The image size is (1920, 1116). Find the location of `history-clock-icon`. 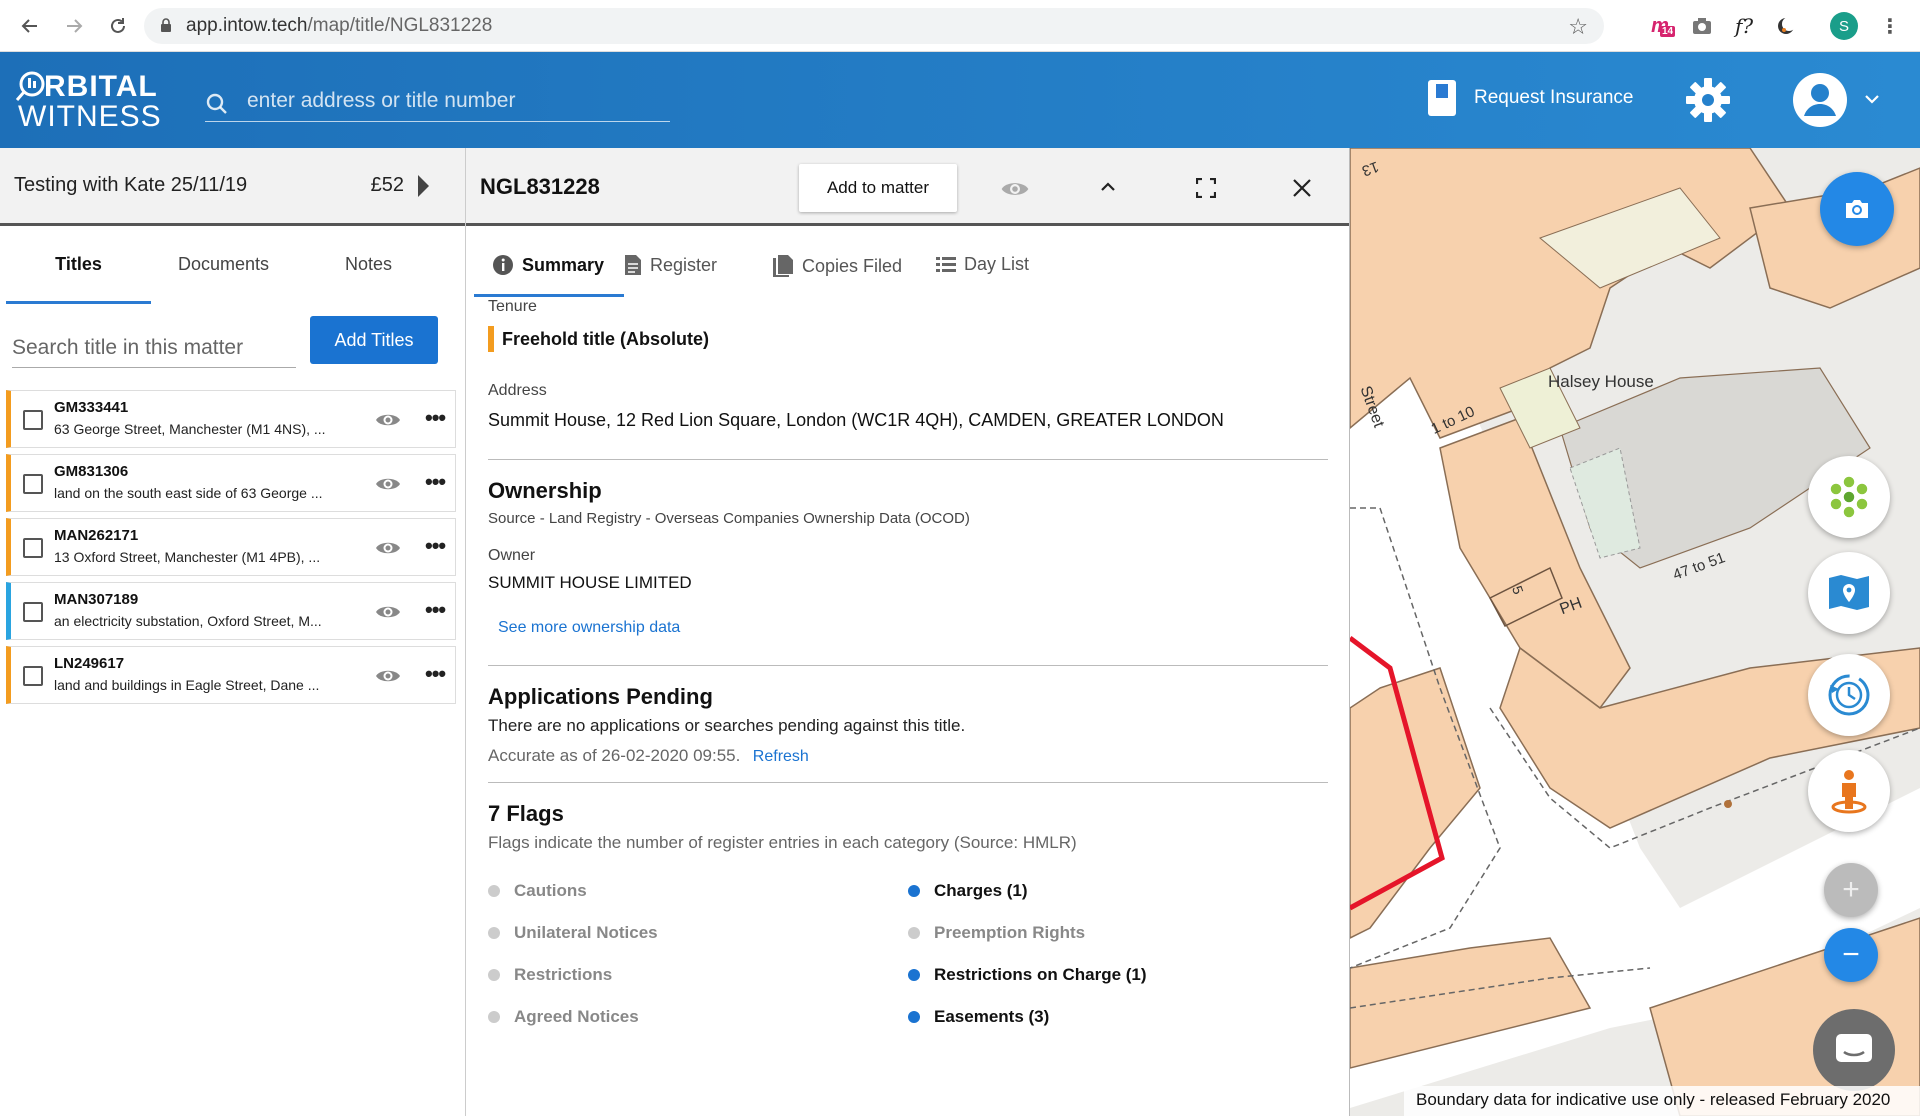

history-clock-icon is located at coordinates (1849, 695).